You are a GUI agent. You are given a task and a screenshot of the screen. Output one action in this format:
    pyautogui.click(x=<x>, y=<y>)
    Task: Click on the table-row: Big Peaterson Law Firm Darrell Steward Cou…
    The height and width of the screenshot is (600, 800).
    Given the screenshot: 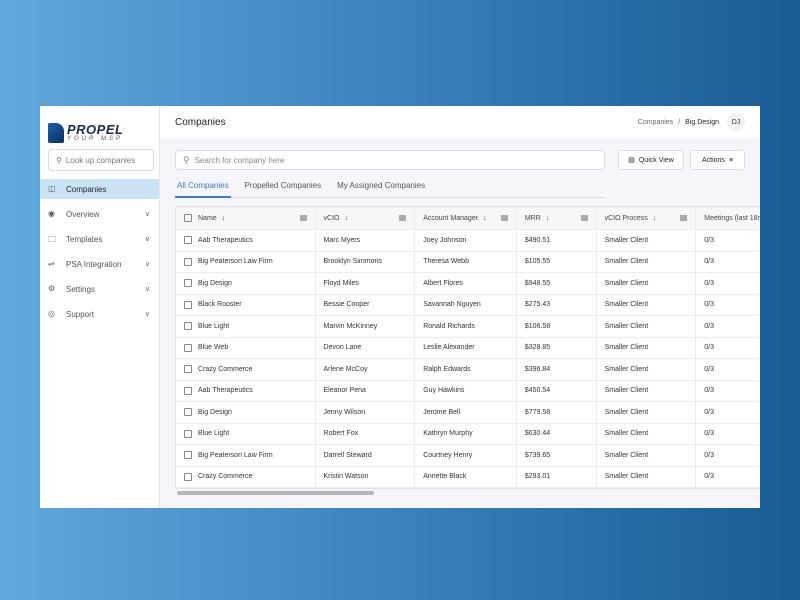 What is the action you would take?
    pyautogui.click(x=468, y=456)
    